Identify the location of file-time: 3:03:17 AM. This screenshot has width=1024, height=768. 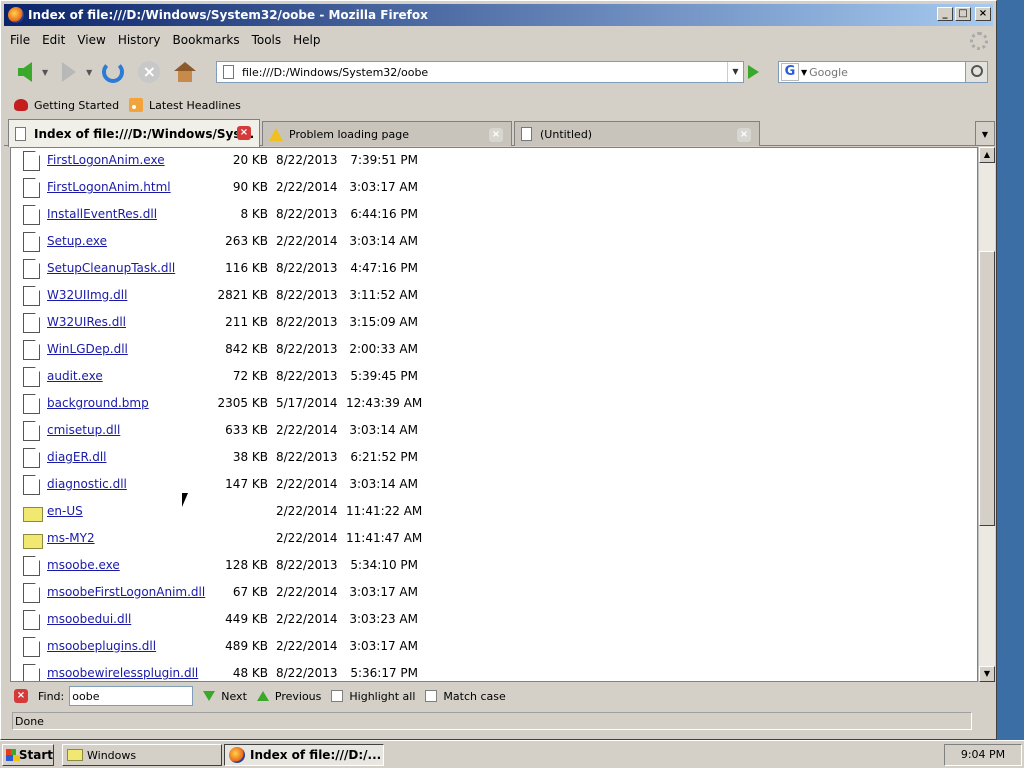
(383, 187).